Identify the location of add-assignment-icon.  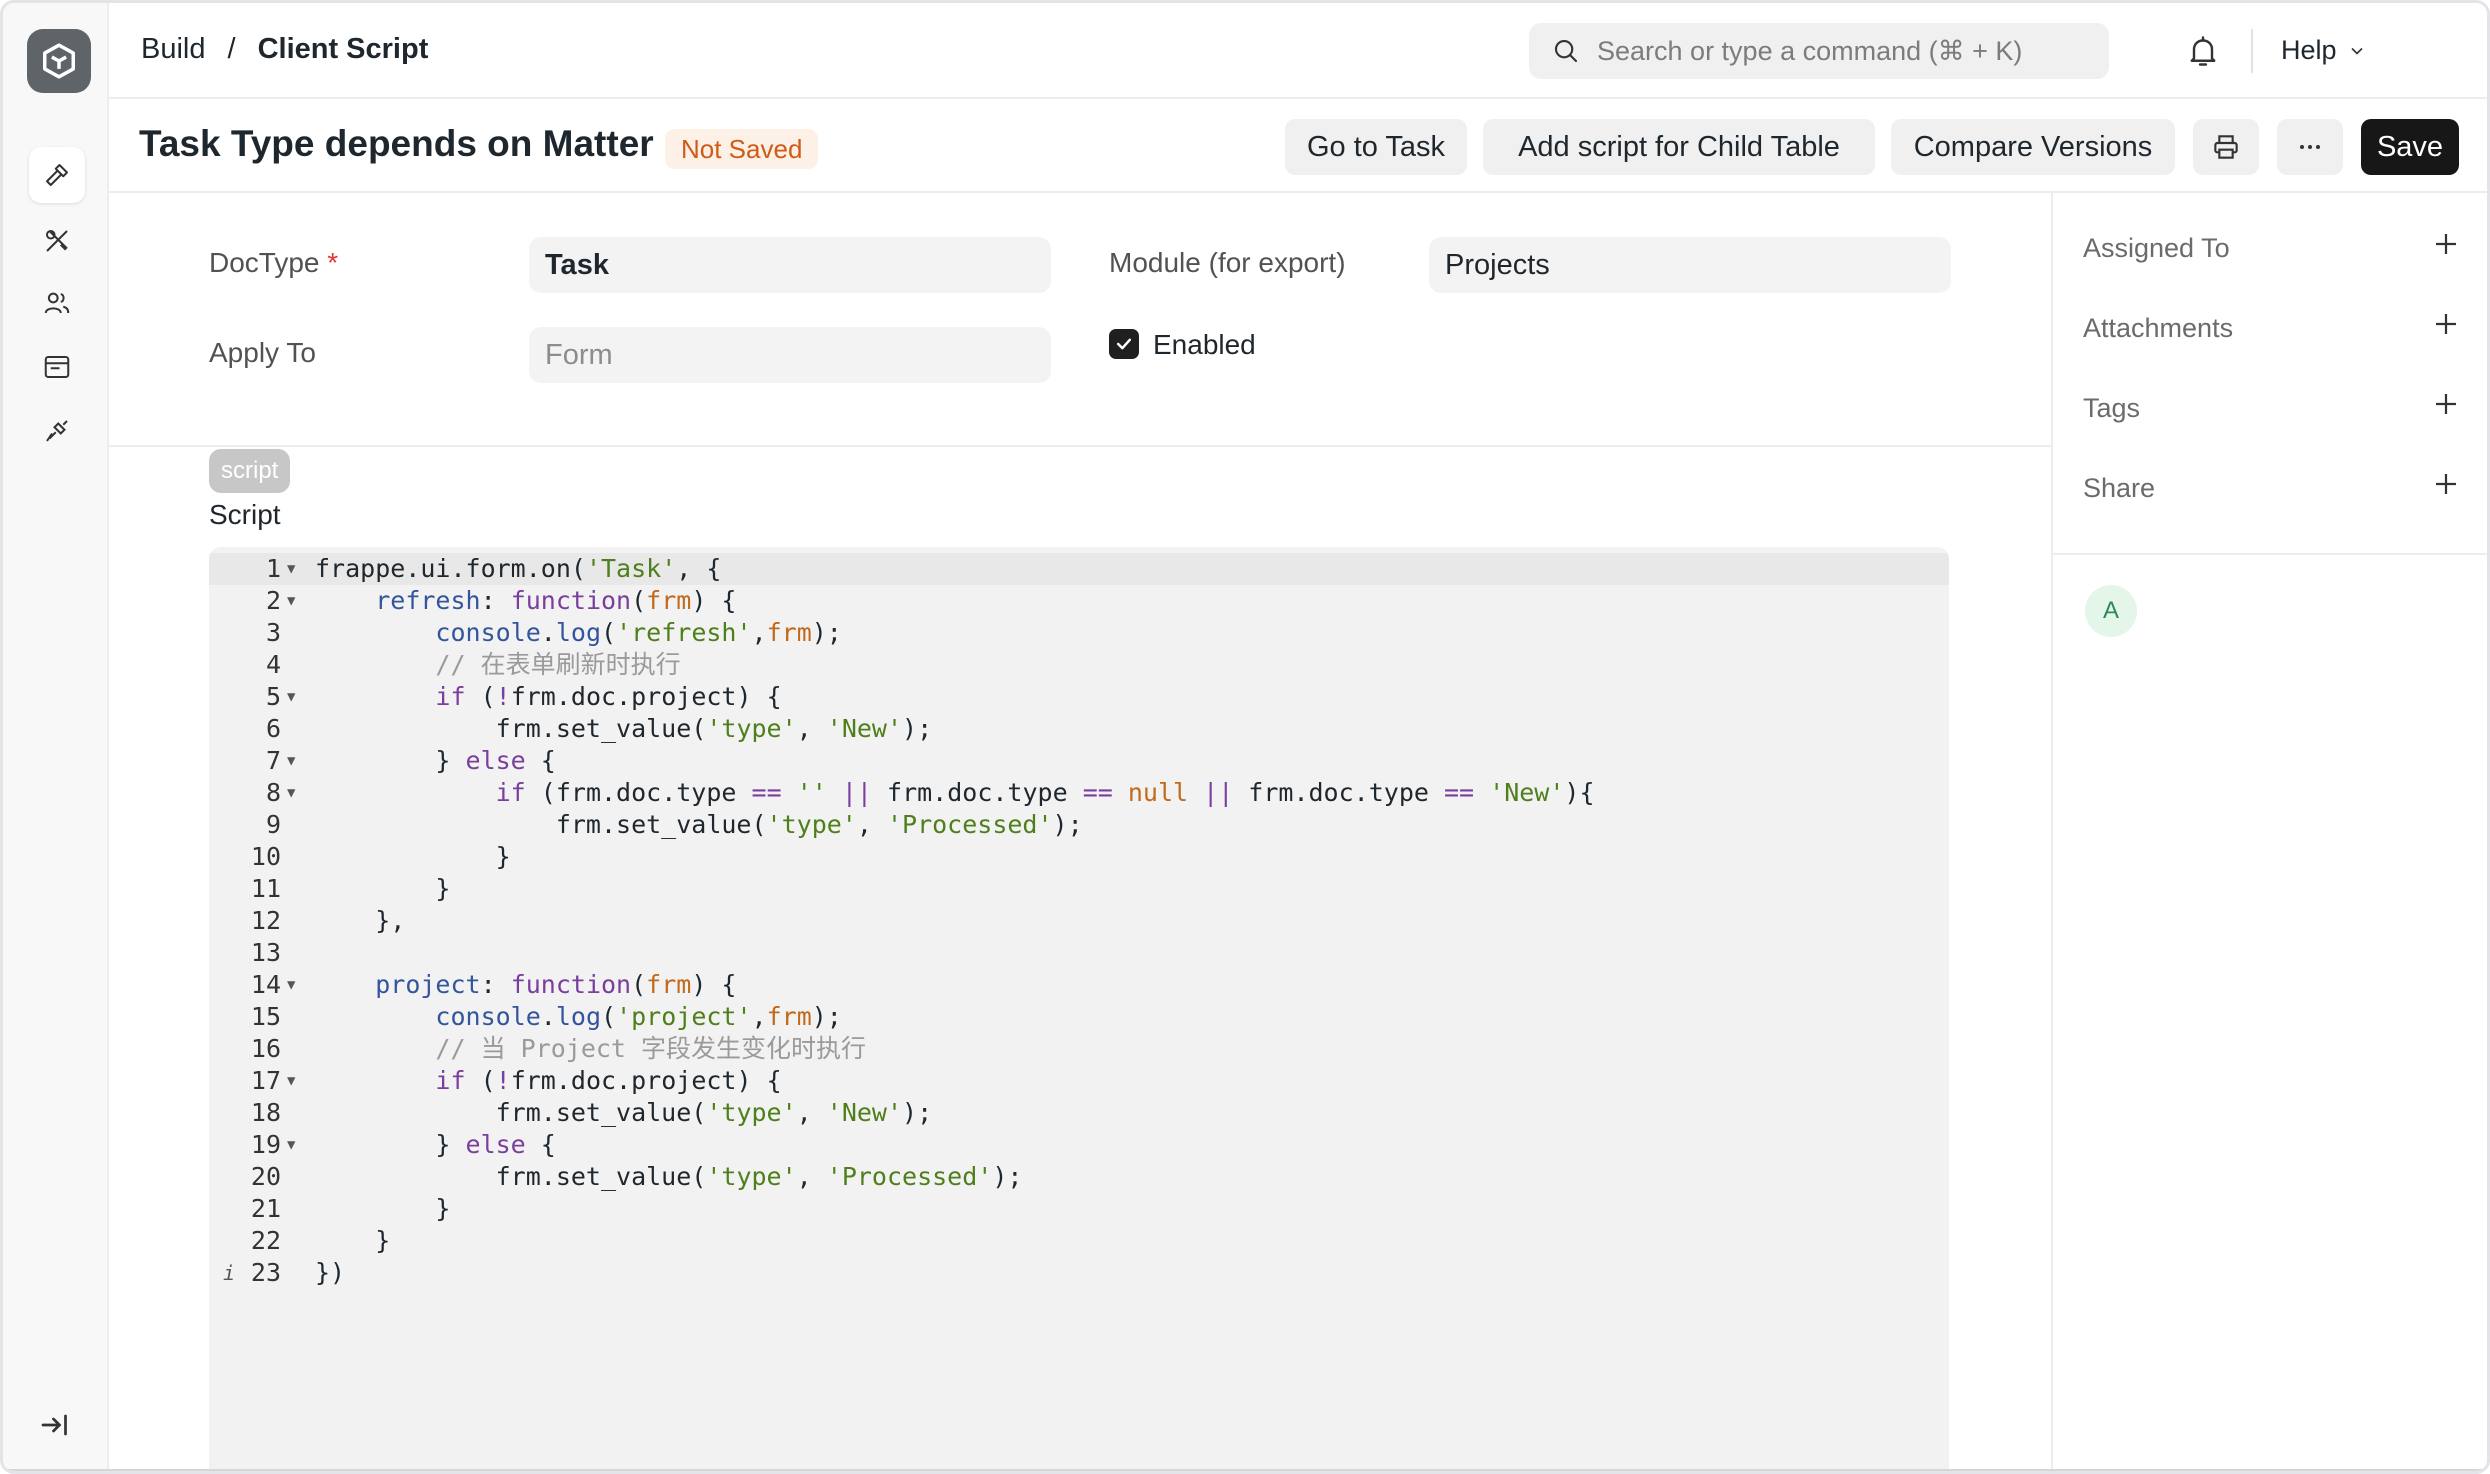
(2446, 244).